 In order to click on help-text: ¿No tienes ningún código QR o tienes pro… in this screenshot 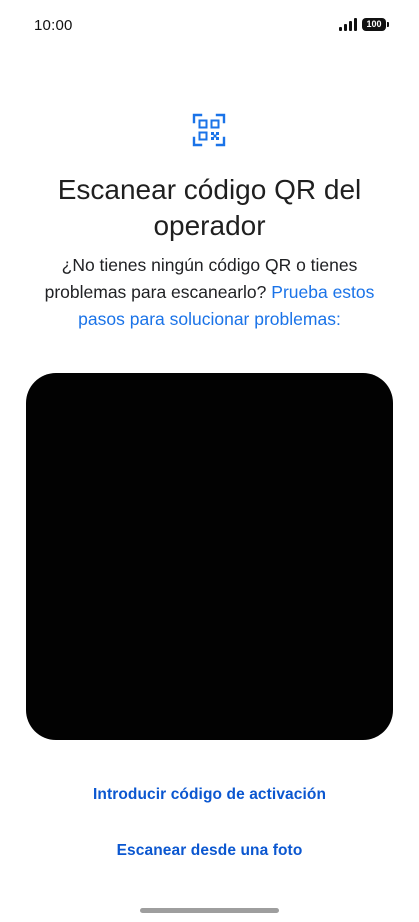, I will do `click(209, 292)`.